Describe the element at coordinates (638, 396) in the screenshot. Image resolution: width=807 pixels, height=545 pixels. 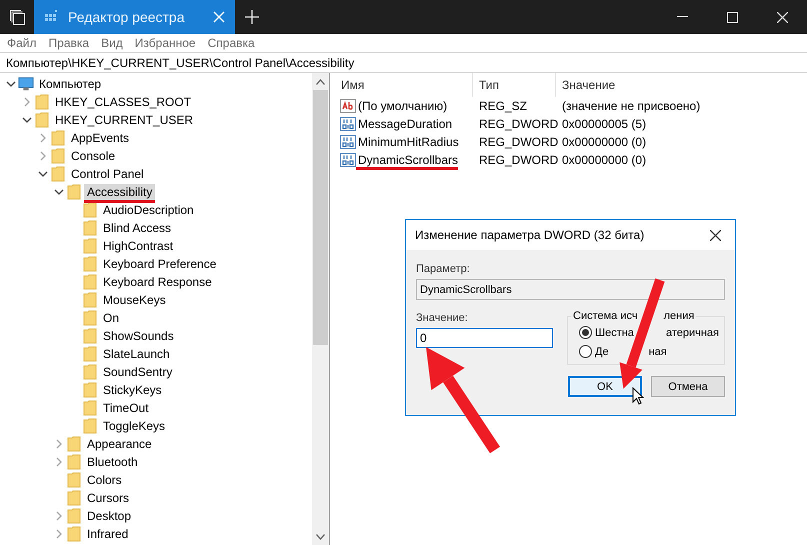
I see `mouse-cursor-icon` at that location.